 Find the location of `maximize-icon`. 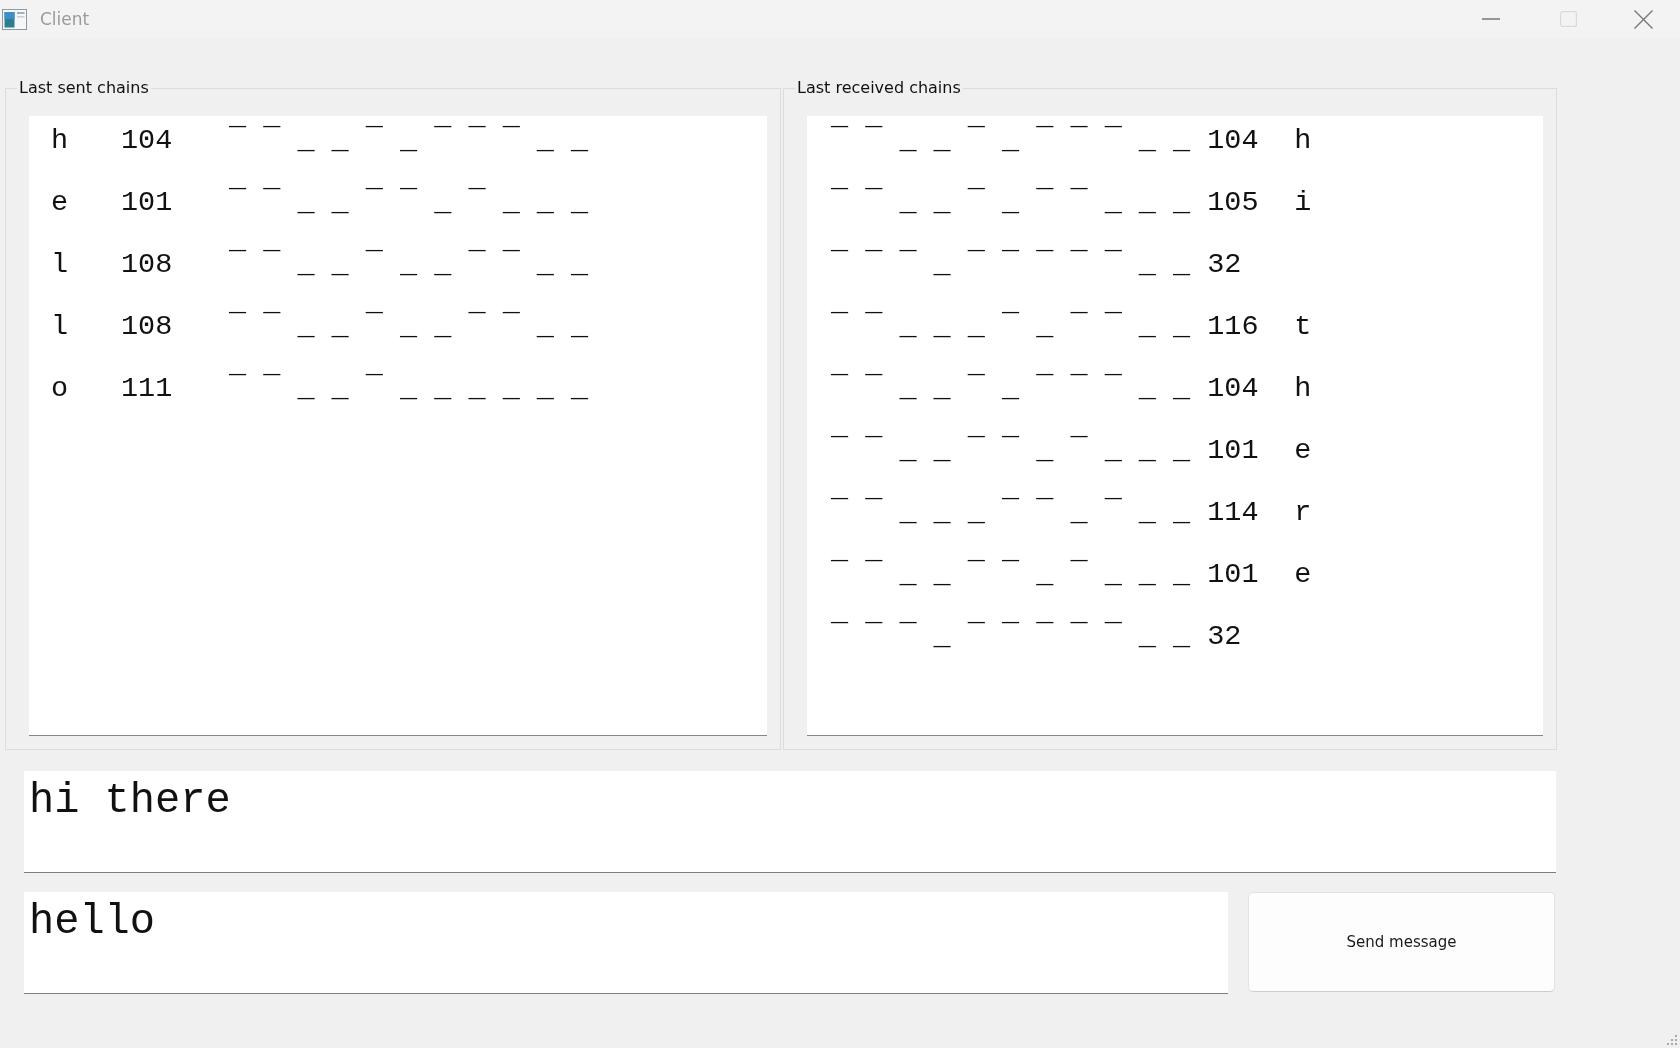

maximize-icon is located at coordinates (1568, 19).